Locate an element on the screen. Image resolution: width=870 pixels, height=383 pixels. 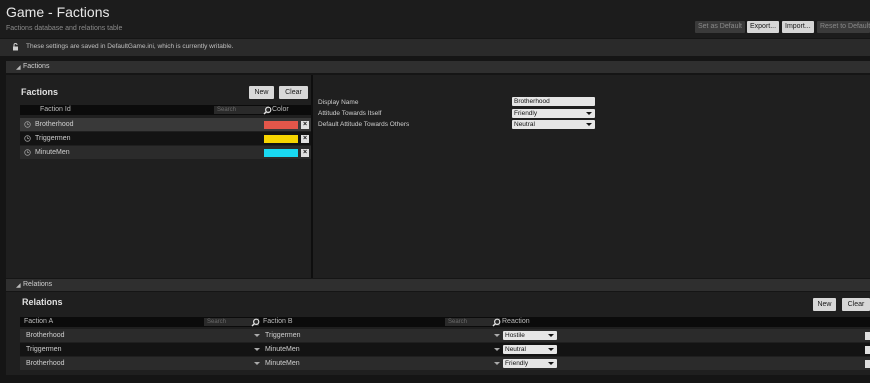
reaction-value: Friendly is located at coordinates (517, 363).